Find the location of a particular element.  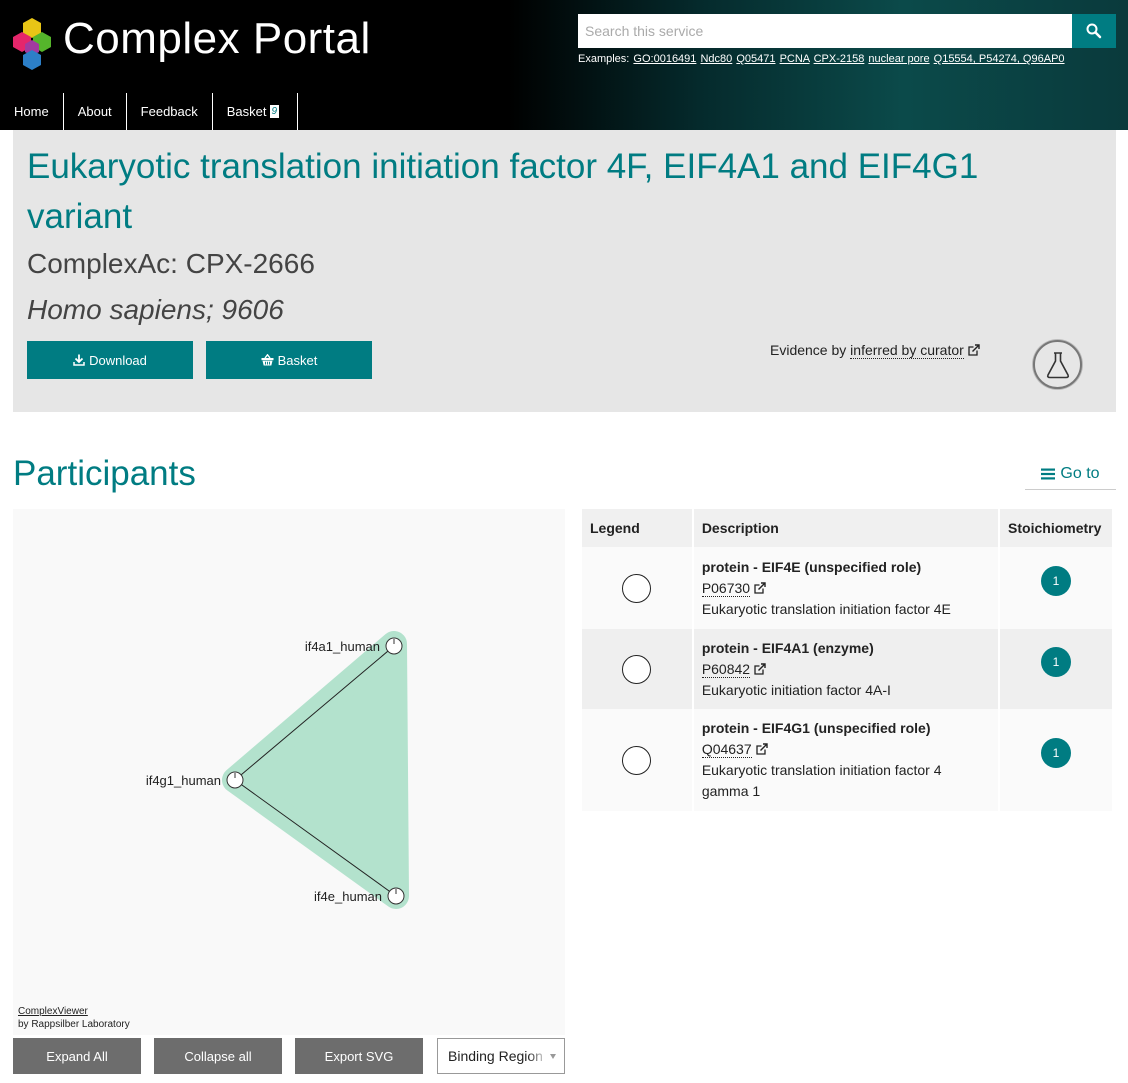

participants-heading: Participants is located at coordinates (104, 473).